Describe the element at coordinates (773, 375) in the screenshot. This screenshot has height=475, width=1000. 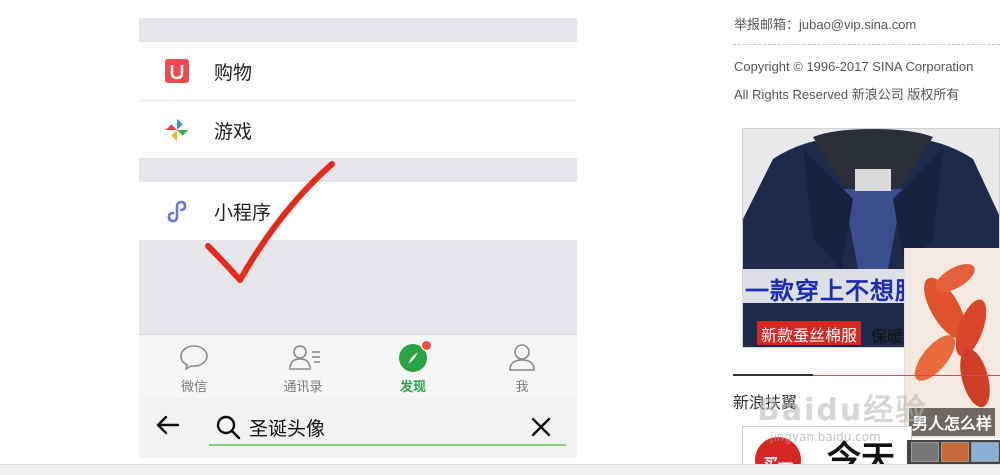
I see `section-rule` at that location.